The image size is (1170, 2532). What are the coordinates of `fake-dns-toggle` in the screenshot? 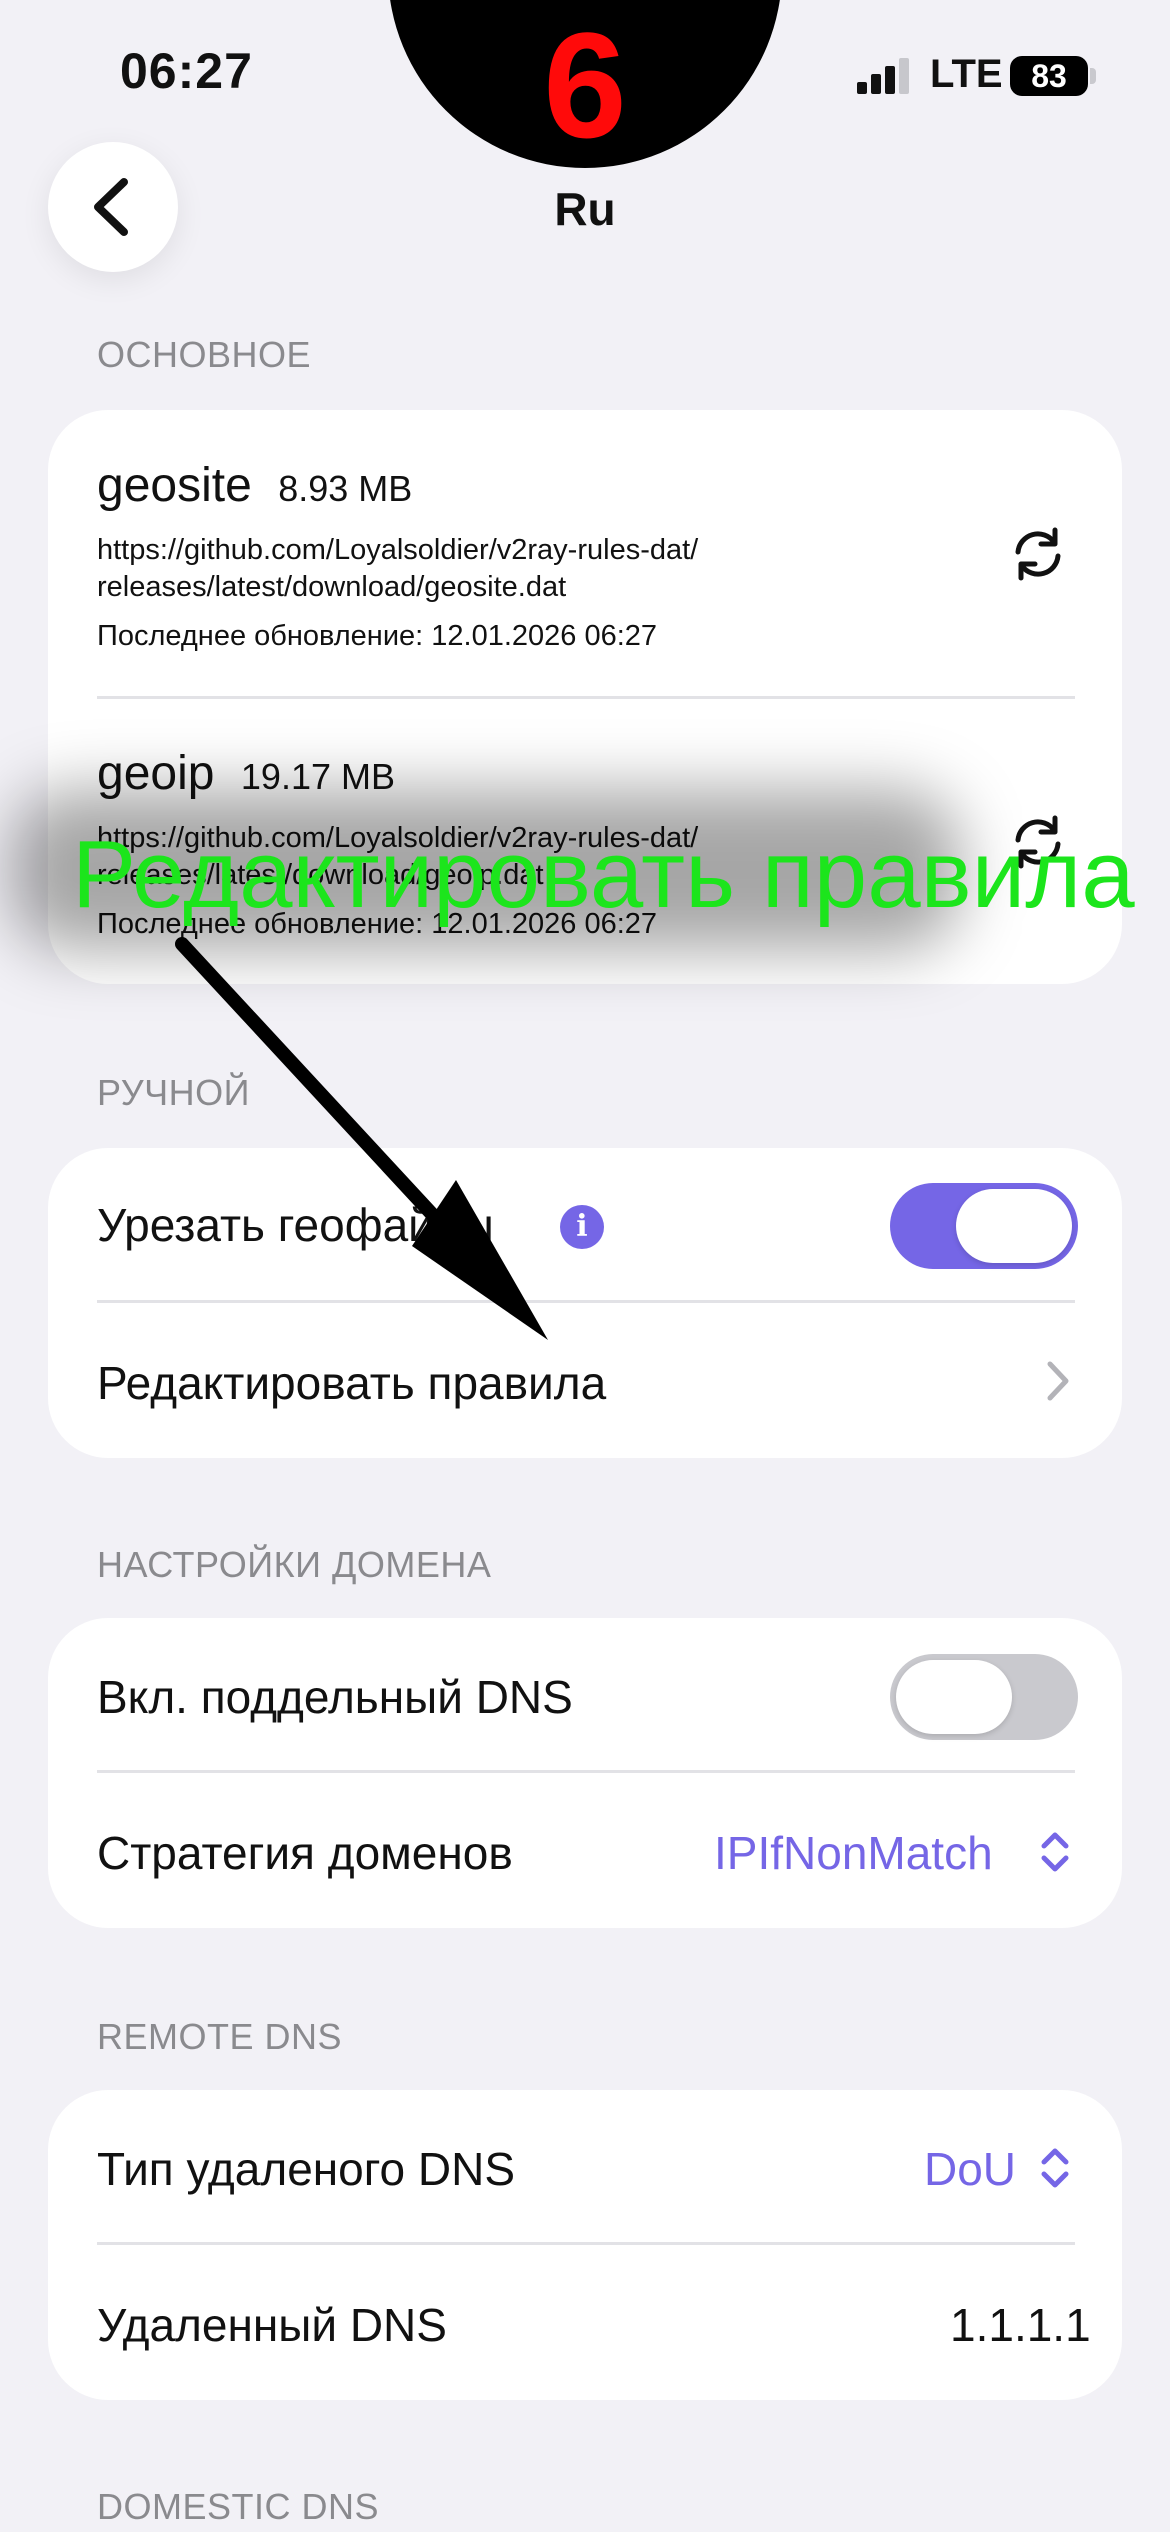 It's located at (984, 1697).